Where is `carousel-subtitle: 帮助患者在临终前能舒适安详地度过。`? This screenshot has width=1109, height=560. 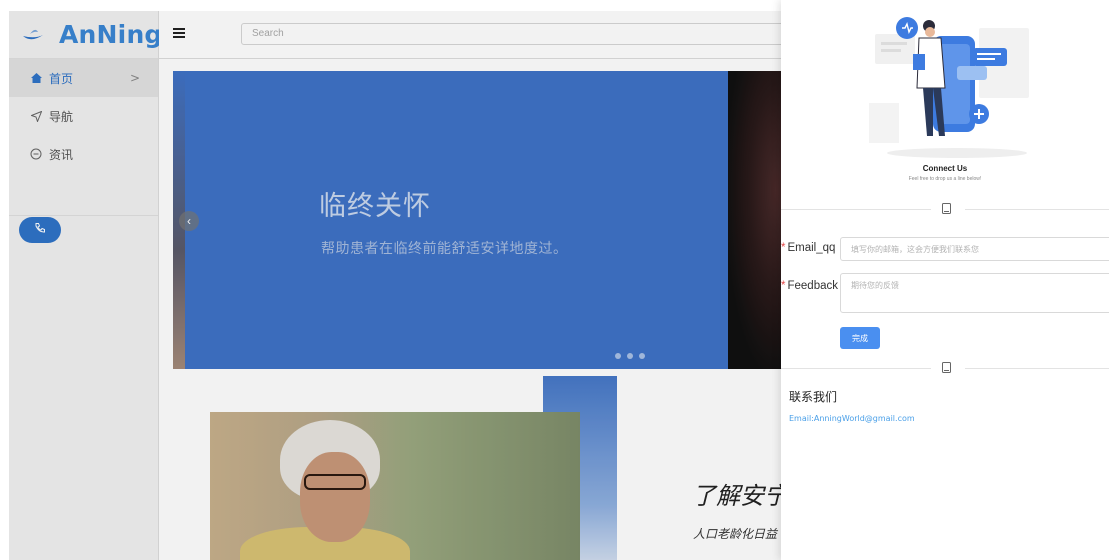 carousel-subtitle: 帮助患者在临终前能舒适安详地度过。 is located at coordinates (444, 249).